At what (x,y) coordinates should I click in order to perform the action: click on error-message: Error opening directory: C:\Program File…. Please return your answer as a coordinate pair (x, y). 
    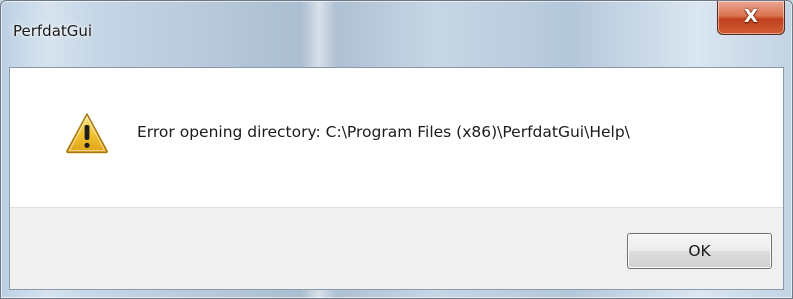
    Looking at the image, I should click on (383, 132).